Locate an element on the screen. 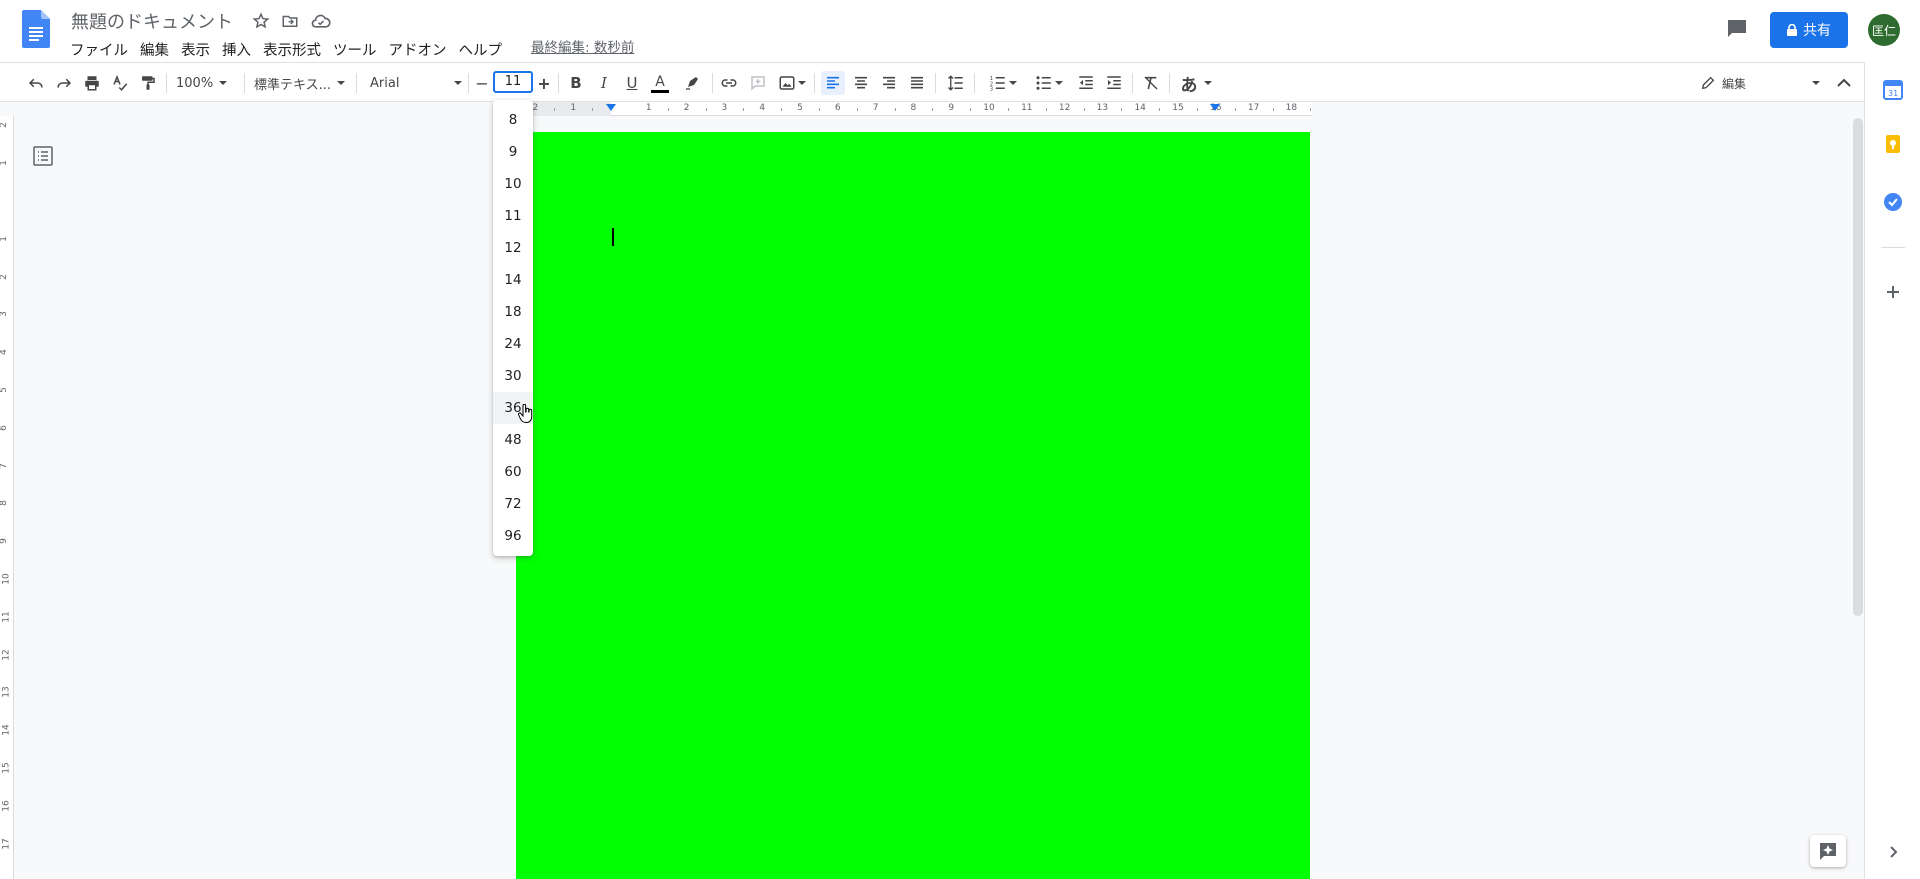 The image size is (1920, 879). clear-formatting-icon is located at coordinates (1151, 83).